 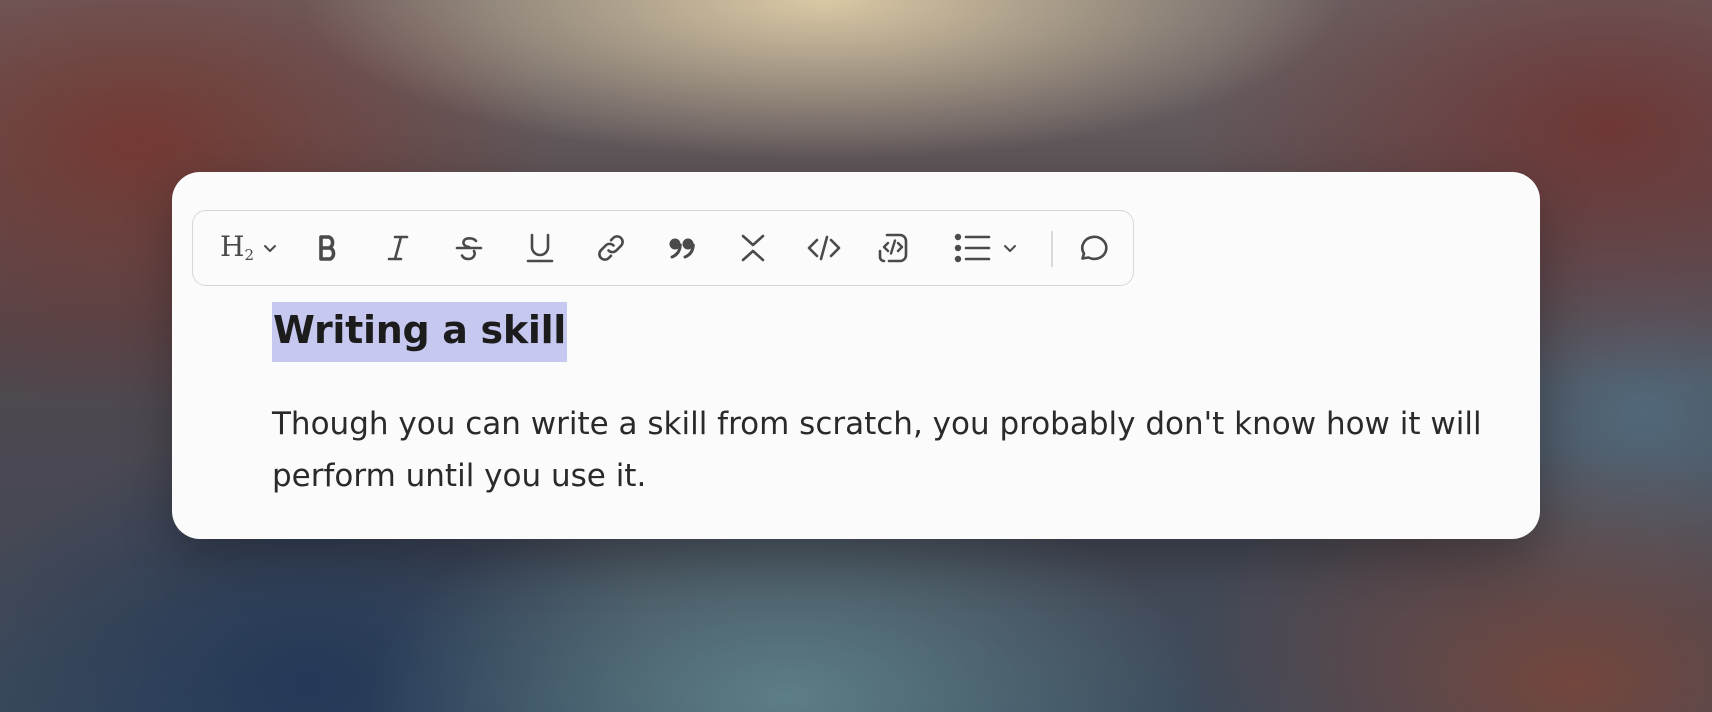 I want to click on underline-button, so click(x=540, y=248).